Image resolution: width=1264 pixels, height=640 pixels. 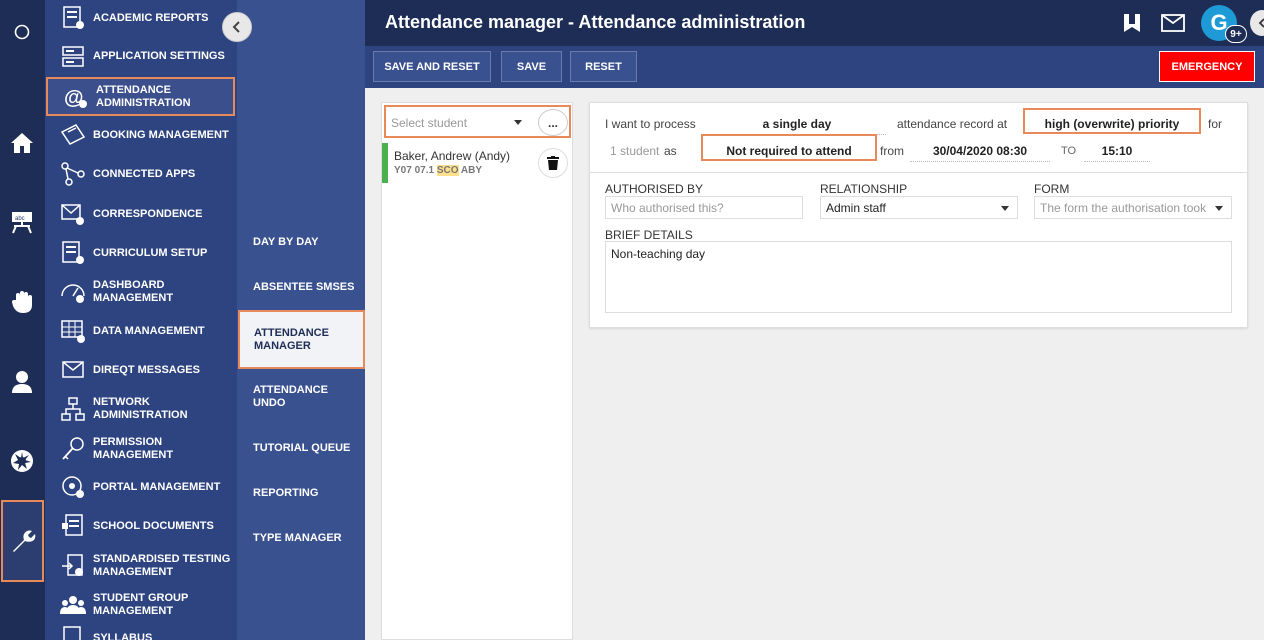 I want to click on form-label: FORM, so click(x=1052, y=189).